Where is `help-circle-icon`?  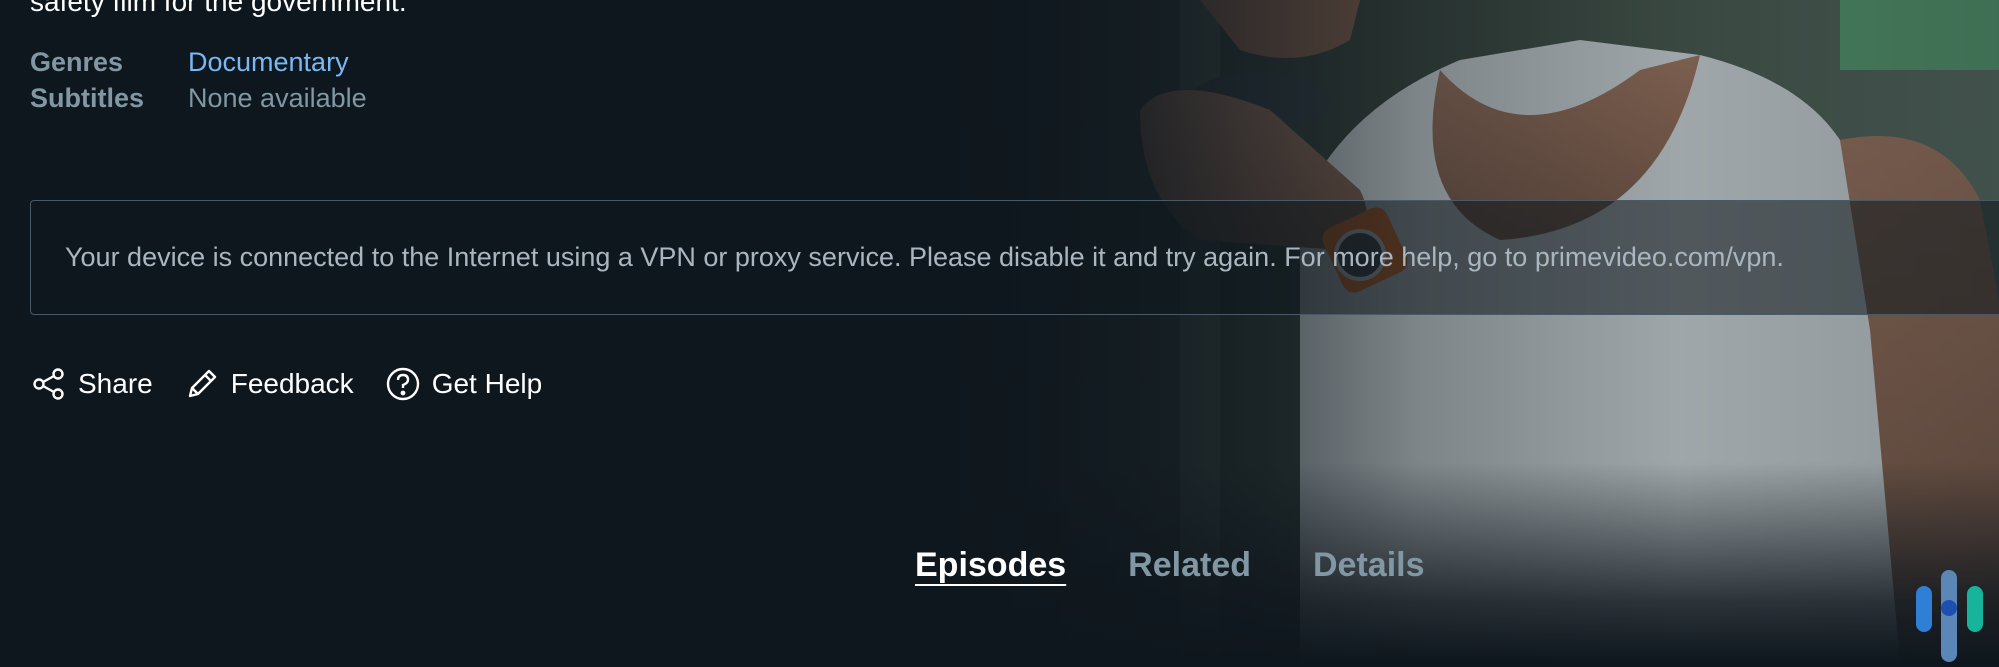 help-circle-icon is located at coordinates (403, 384).